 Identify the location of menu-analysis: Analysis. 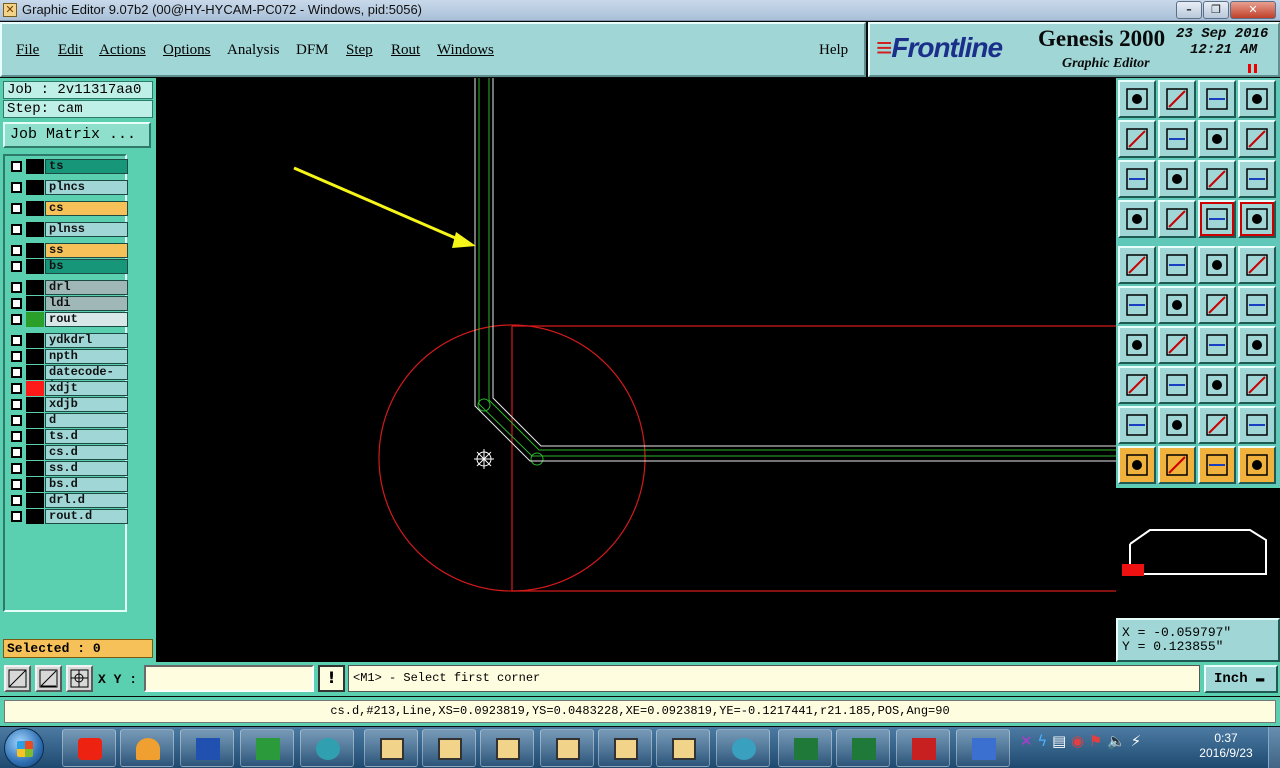
(253, 50).